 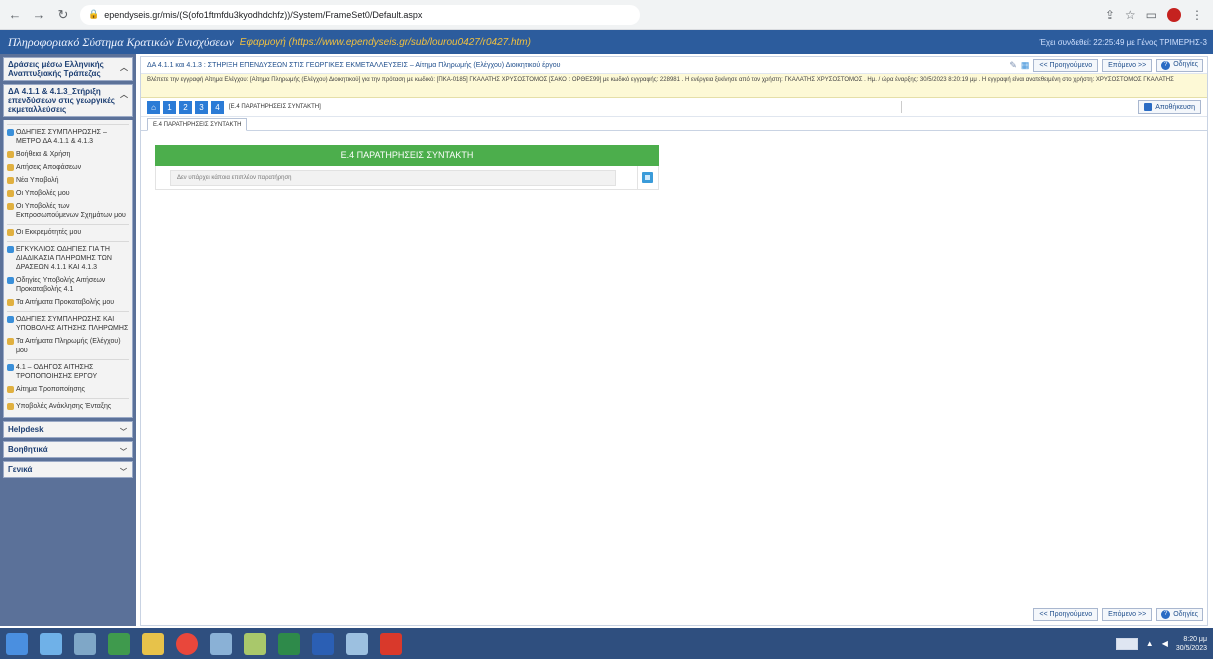 What do you see at coordinates (1127, 65) in the screenshot?
I see `next-button: Επόμενο >>` at bounding box center [1127, 65].